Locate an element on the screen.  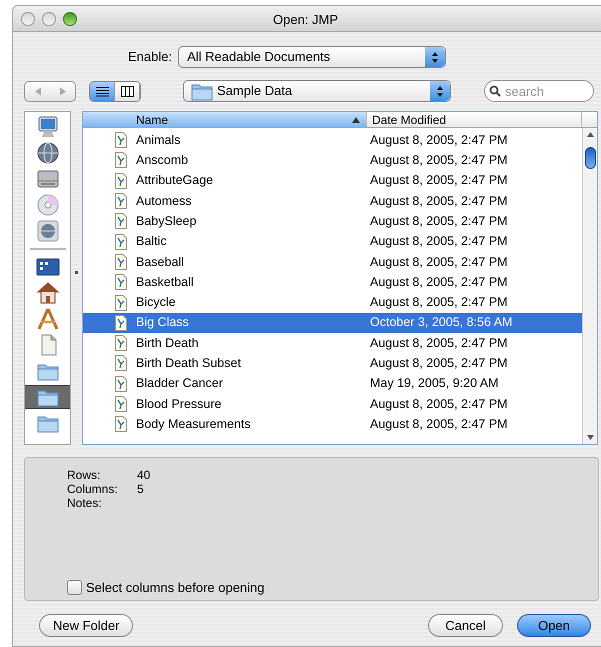
file-name: Basketball is located at coordinates (165, 282).